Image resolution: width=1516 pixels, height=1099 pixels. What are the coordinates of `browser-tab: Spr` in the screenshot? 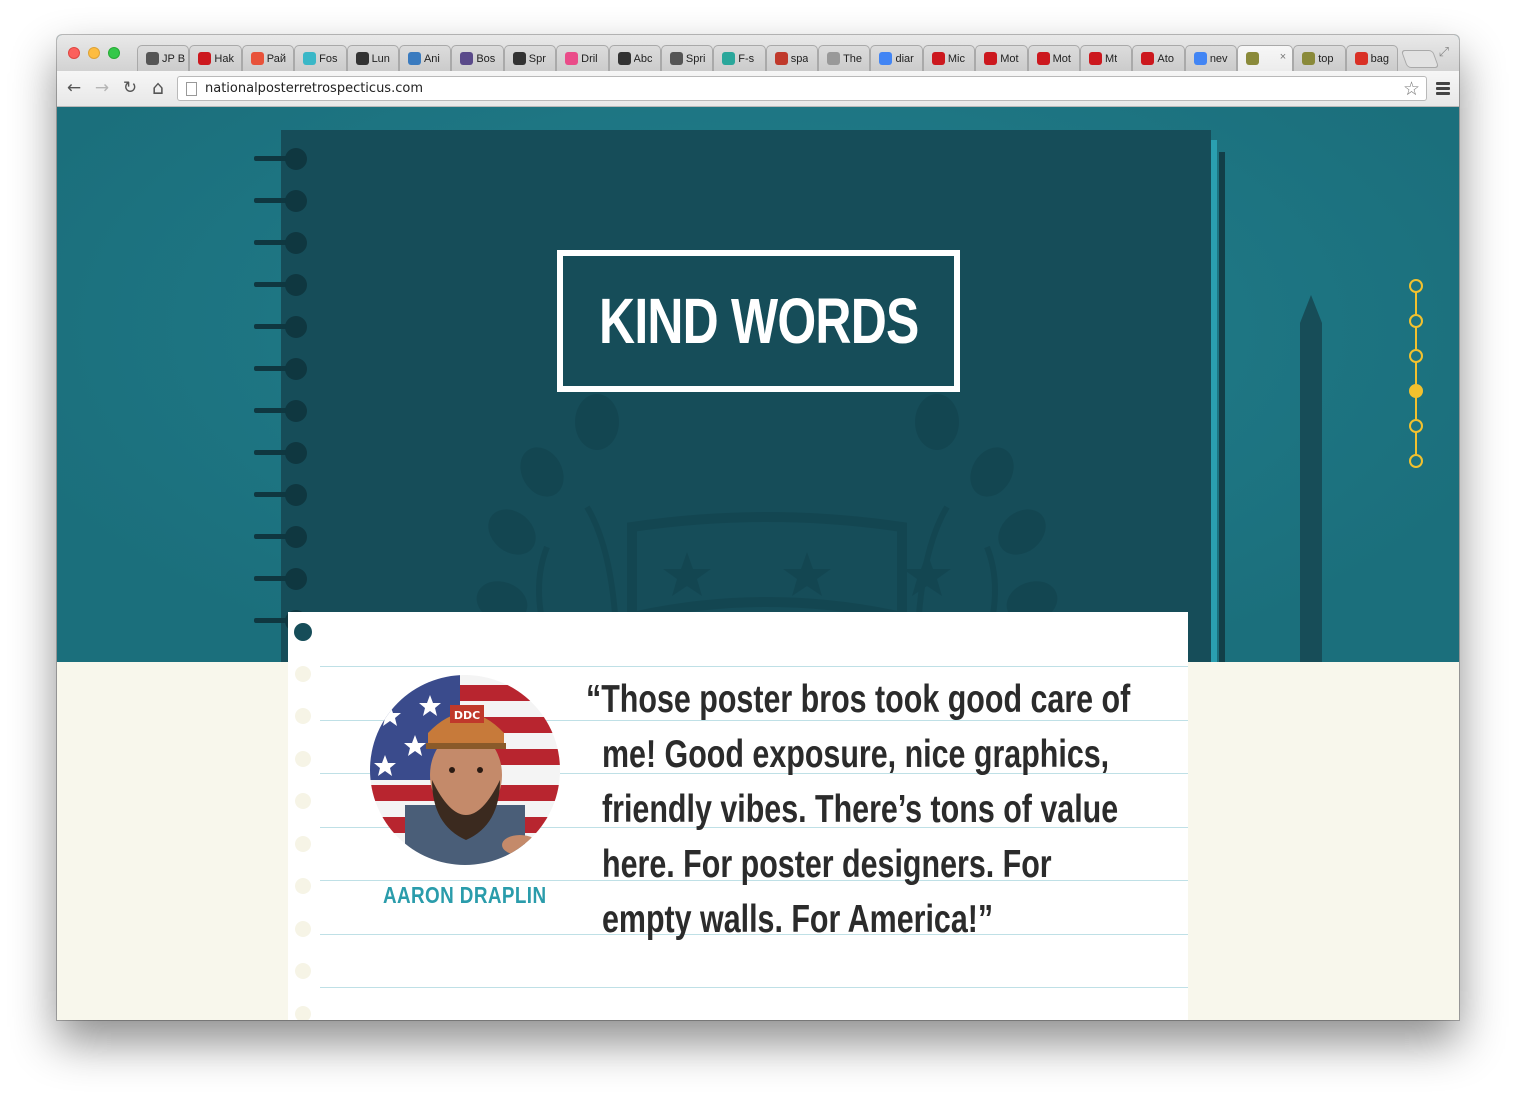 It's located at (530, 58).